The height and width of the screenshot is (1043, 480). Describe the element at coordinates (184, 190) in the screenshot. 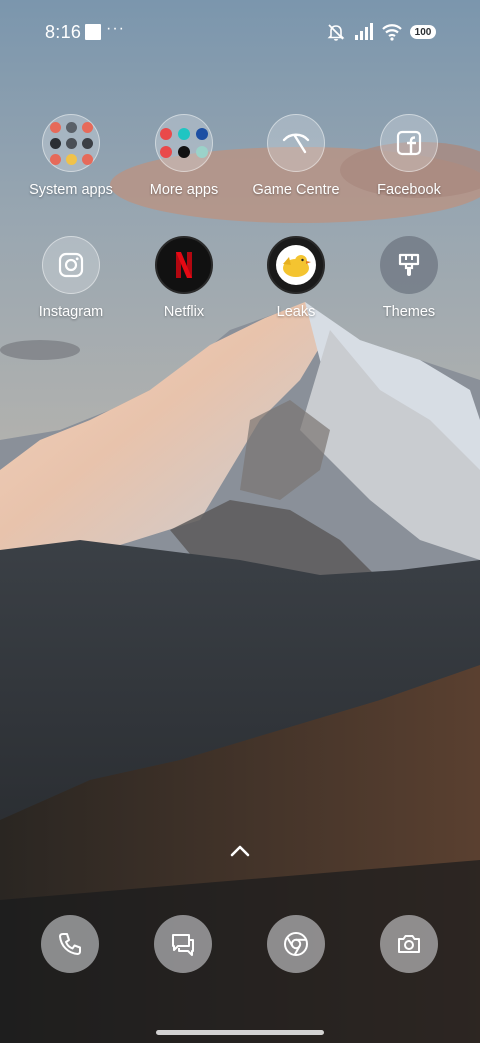

I see `app-label: More apps` at that location.